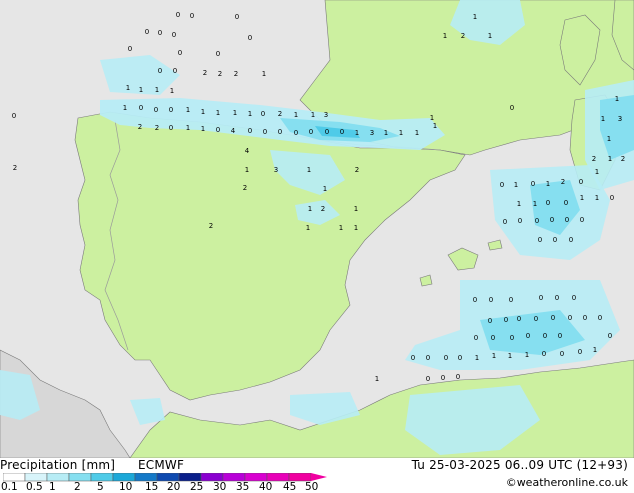 This screenshot has height=493, width=634. What do you see at coordinates (9, 487) in the screenshot?
I see `colorbar-tick-label: 0.1` at bounding box center [9, 487].